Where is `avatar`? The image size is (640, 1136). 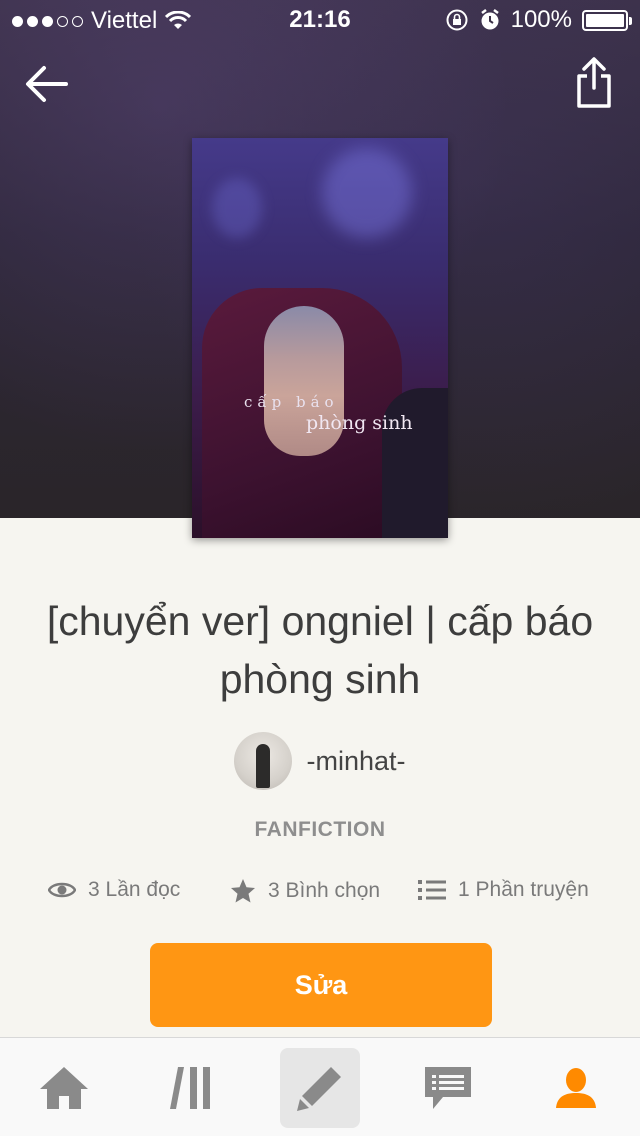 avatar is located at coordinates (263, 761).